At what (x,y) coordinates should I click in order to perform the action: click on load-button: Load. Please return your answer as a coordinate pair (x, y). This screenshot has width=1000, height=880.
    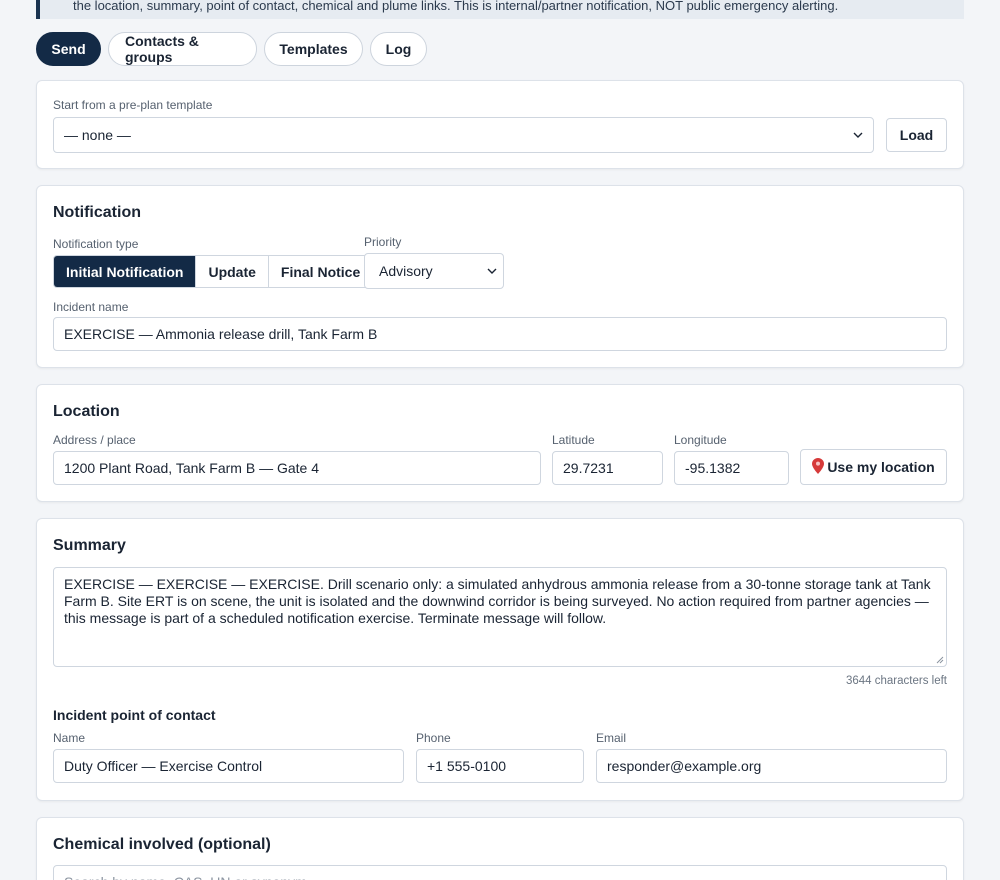
    Looking at the image, I should click on (916, 135).